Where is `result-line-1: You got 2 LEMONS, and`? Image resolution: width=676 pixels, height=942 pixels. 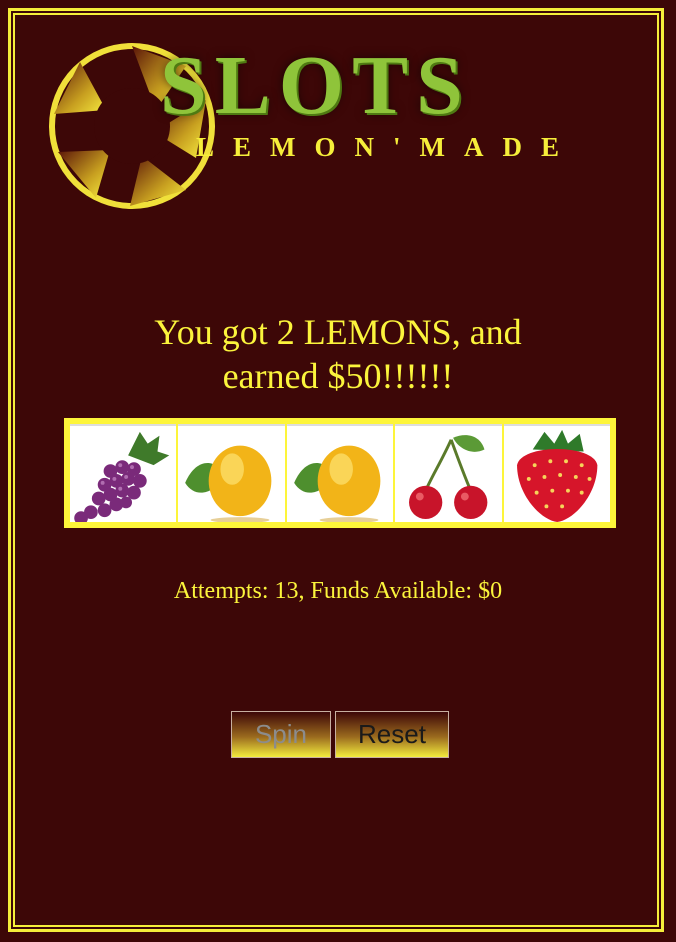
result-line-1: You got 2 LEMONS, and is located at coordinates (338, 332).